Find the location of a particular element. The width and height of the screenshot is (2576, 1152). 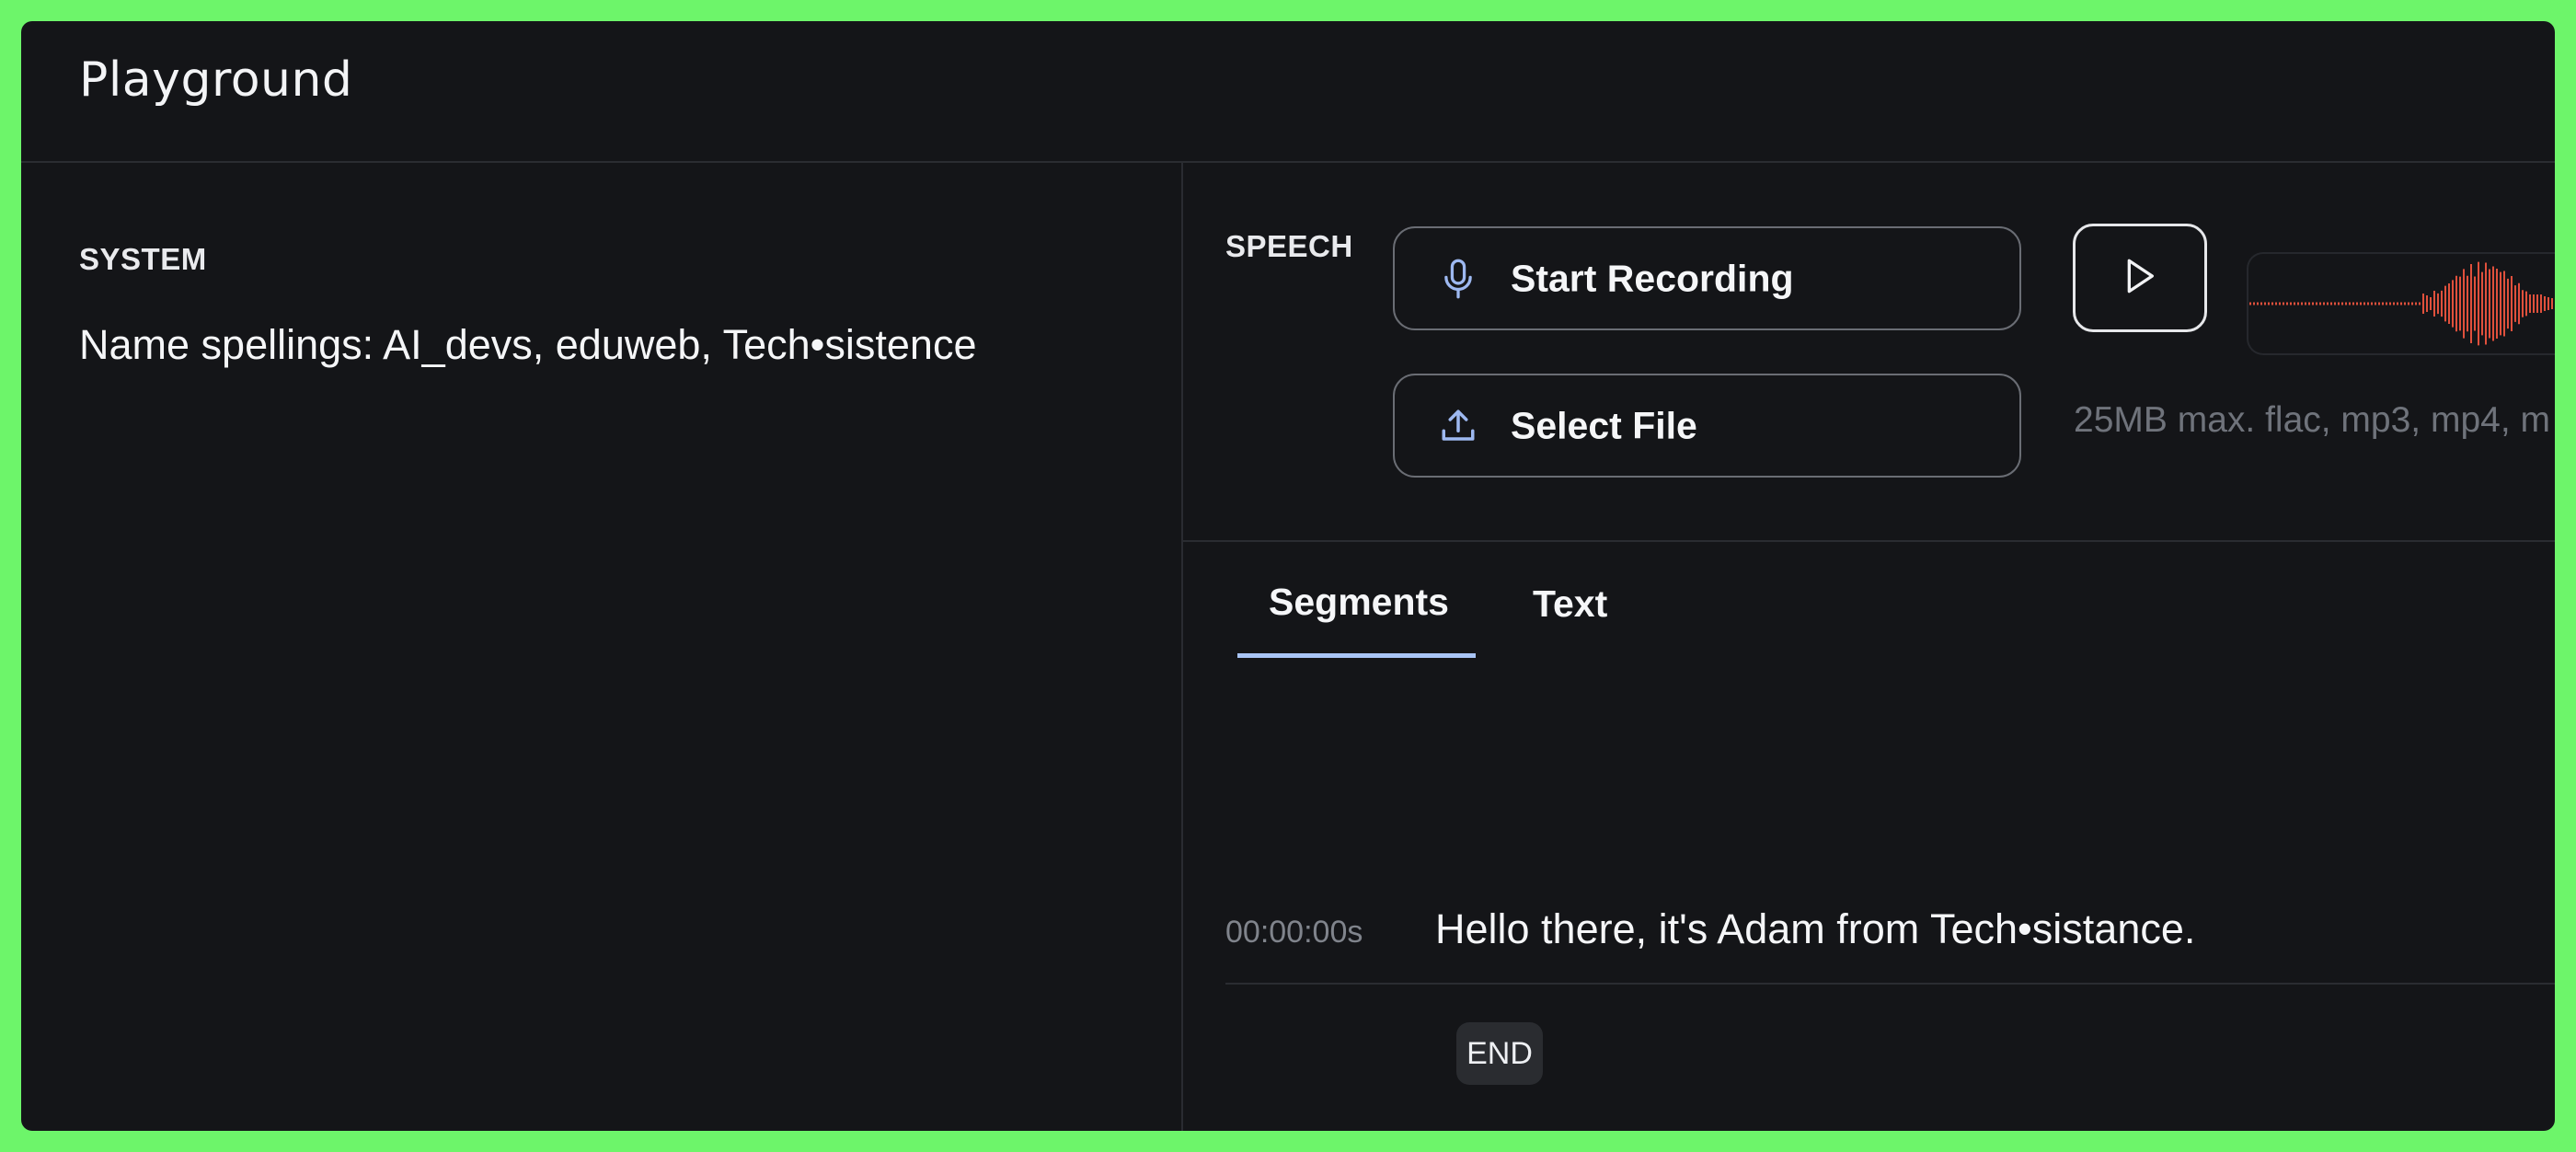

result-tabs: Segments Text is located at coordinates (1869, 602).